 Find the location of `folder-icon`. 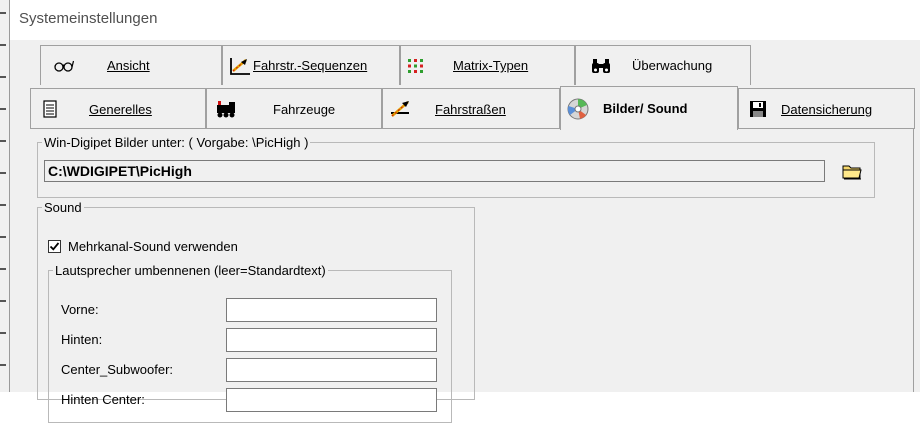

folder-icon is located at coordinates (852, 172).